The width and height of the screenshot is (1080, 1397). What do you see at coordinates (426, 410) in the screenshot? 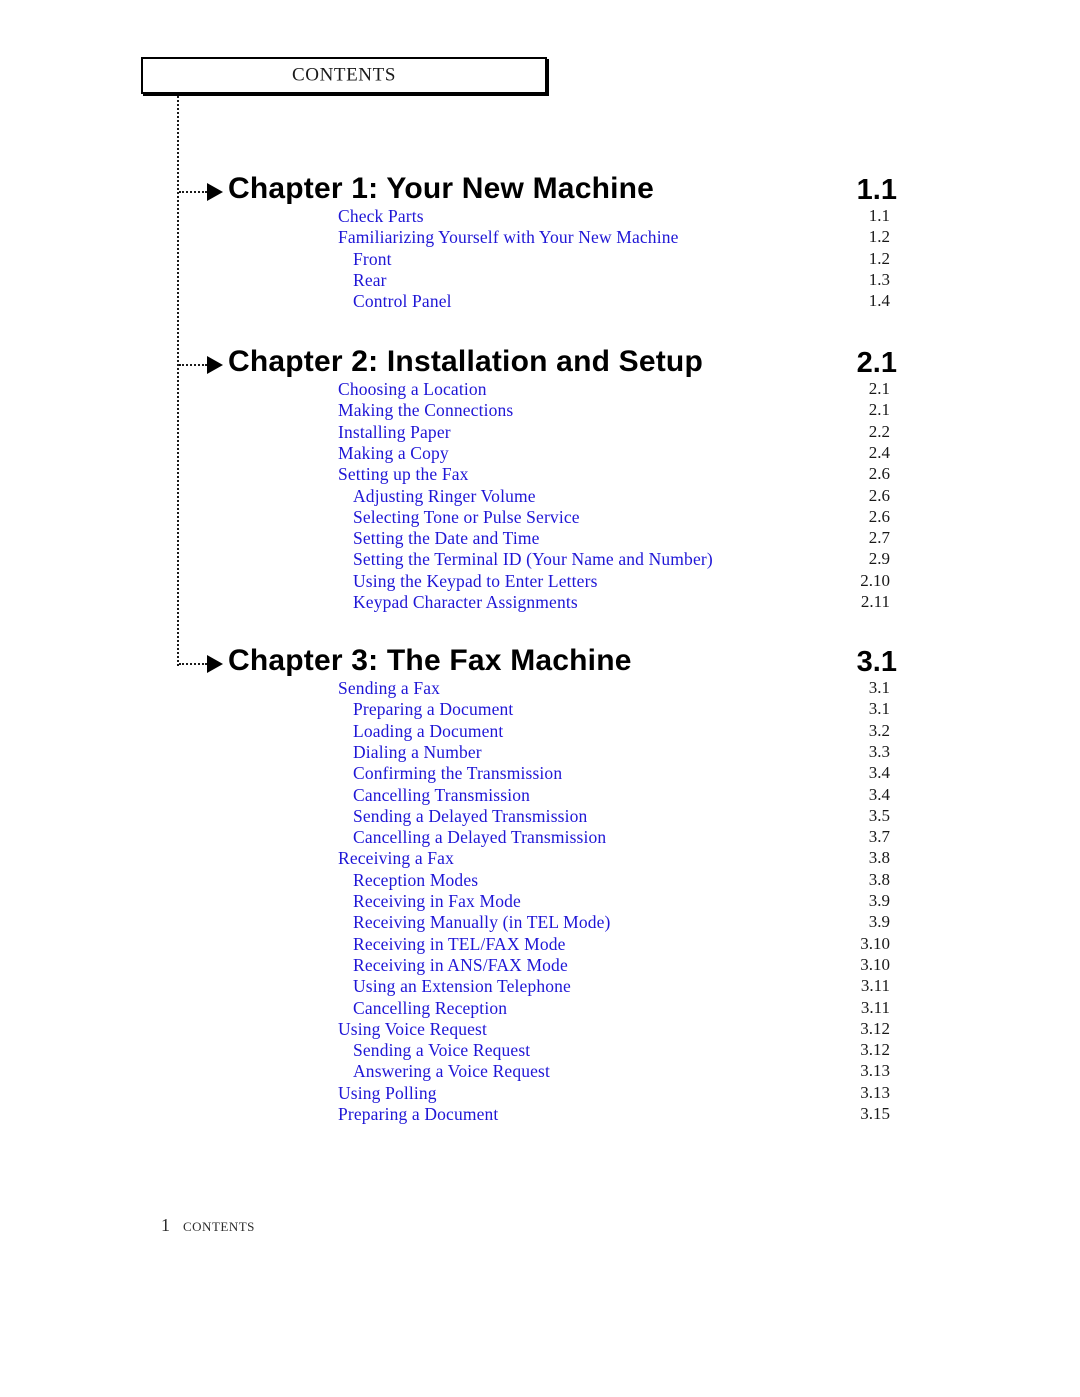
I see `toc-entry-label: Making the Connections` at bounding box center [426, 410].